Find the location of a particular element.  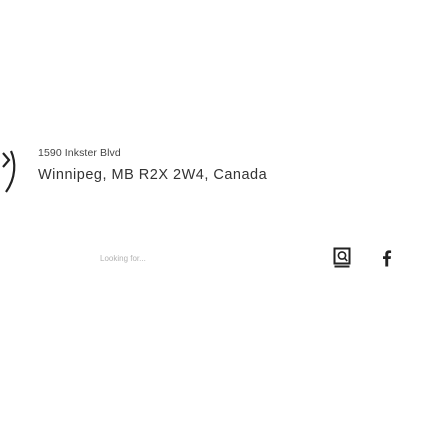

logo-arc-icon is located at coordinates (9, 171).